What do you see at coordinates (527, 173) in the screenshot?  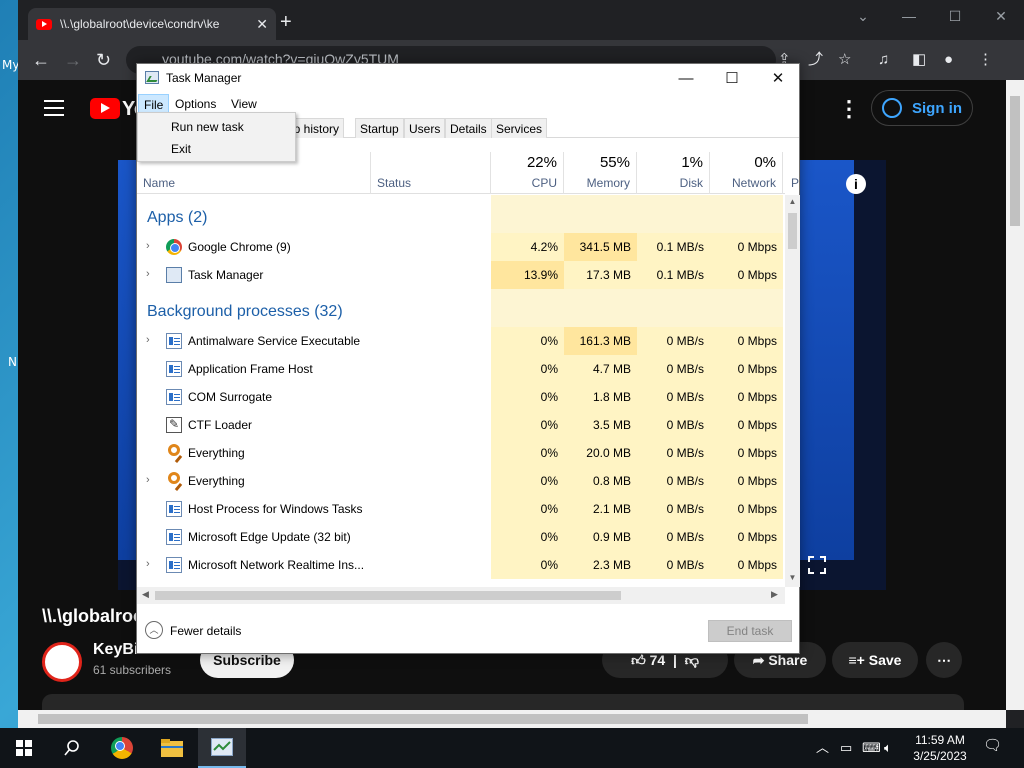 I see `column-cpu: 22% CPU` at bounding box center [527, 173].